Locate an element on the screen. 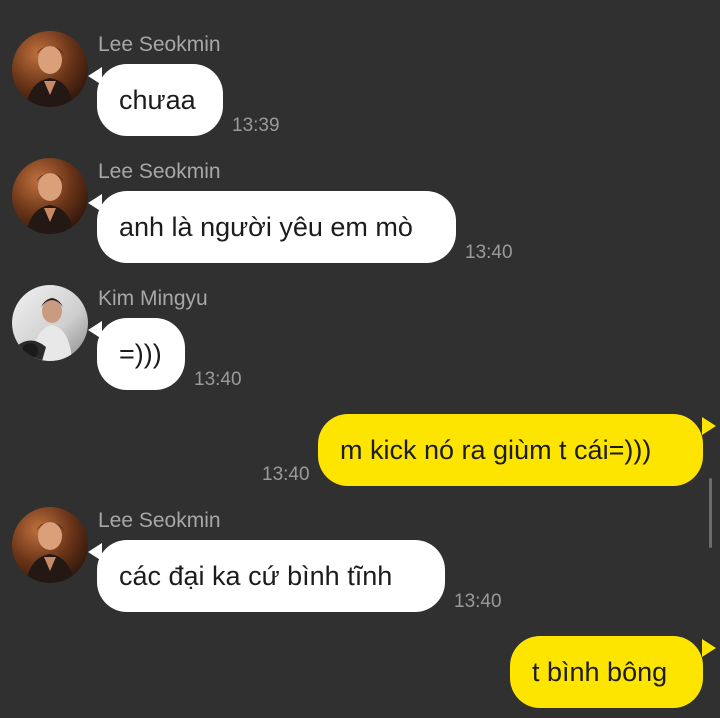 The image size is (720, 718). message-bubble: anh là người yêu em mò is located at coordinates (276, 227).